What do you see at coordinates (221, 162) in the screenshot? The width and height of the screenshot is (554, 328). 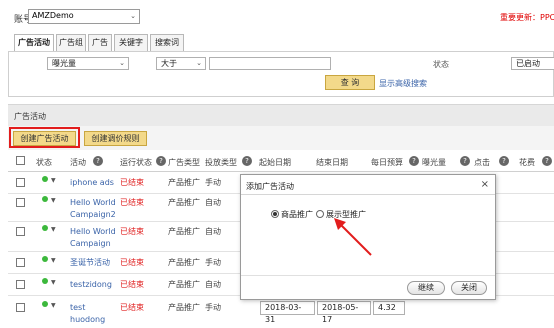 I see `col-targeting: 投放类型` at bounding box center [221, 162].